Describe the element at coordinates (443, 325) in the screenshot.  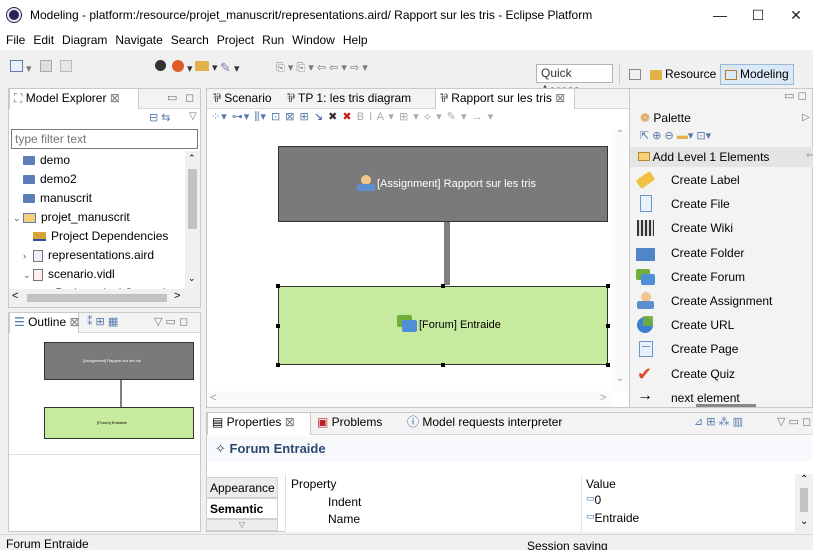
I see `forum-node: [Forum] Entraide` at that location.